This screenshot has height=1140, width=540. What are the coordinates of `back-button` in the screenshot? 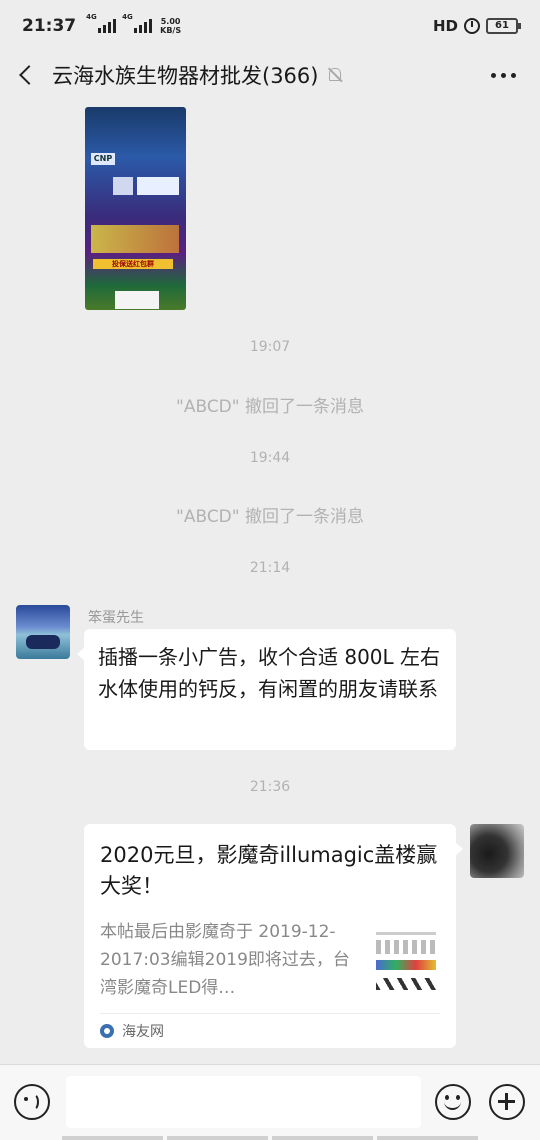 It's located at (26, 75).